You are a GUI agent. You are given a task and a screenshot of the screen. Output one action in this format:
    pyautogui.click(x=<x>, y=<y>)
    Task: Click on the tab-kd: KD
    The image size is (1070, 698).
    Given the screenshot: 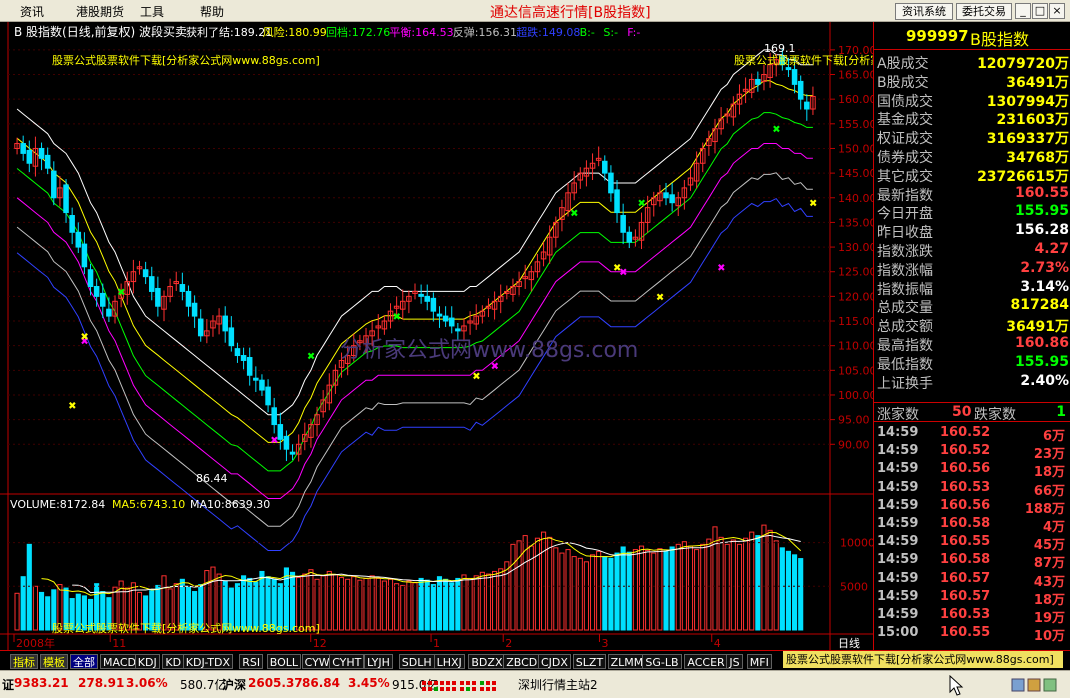 What is the action you would take?
    pyautogui.click(x=173, y=661)
    